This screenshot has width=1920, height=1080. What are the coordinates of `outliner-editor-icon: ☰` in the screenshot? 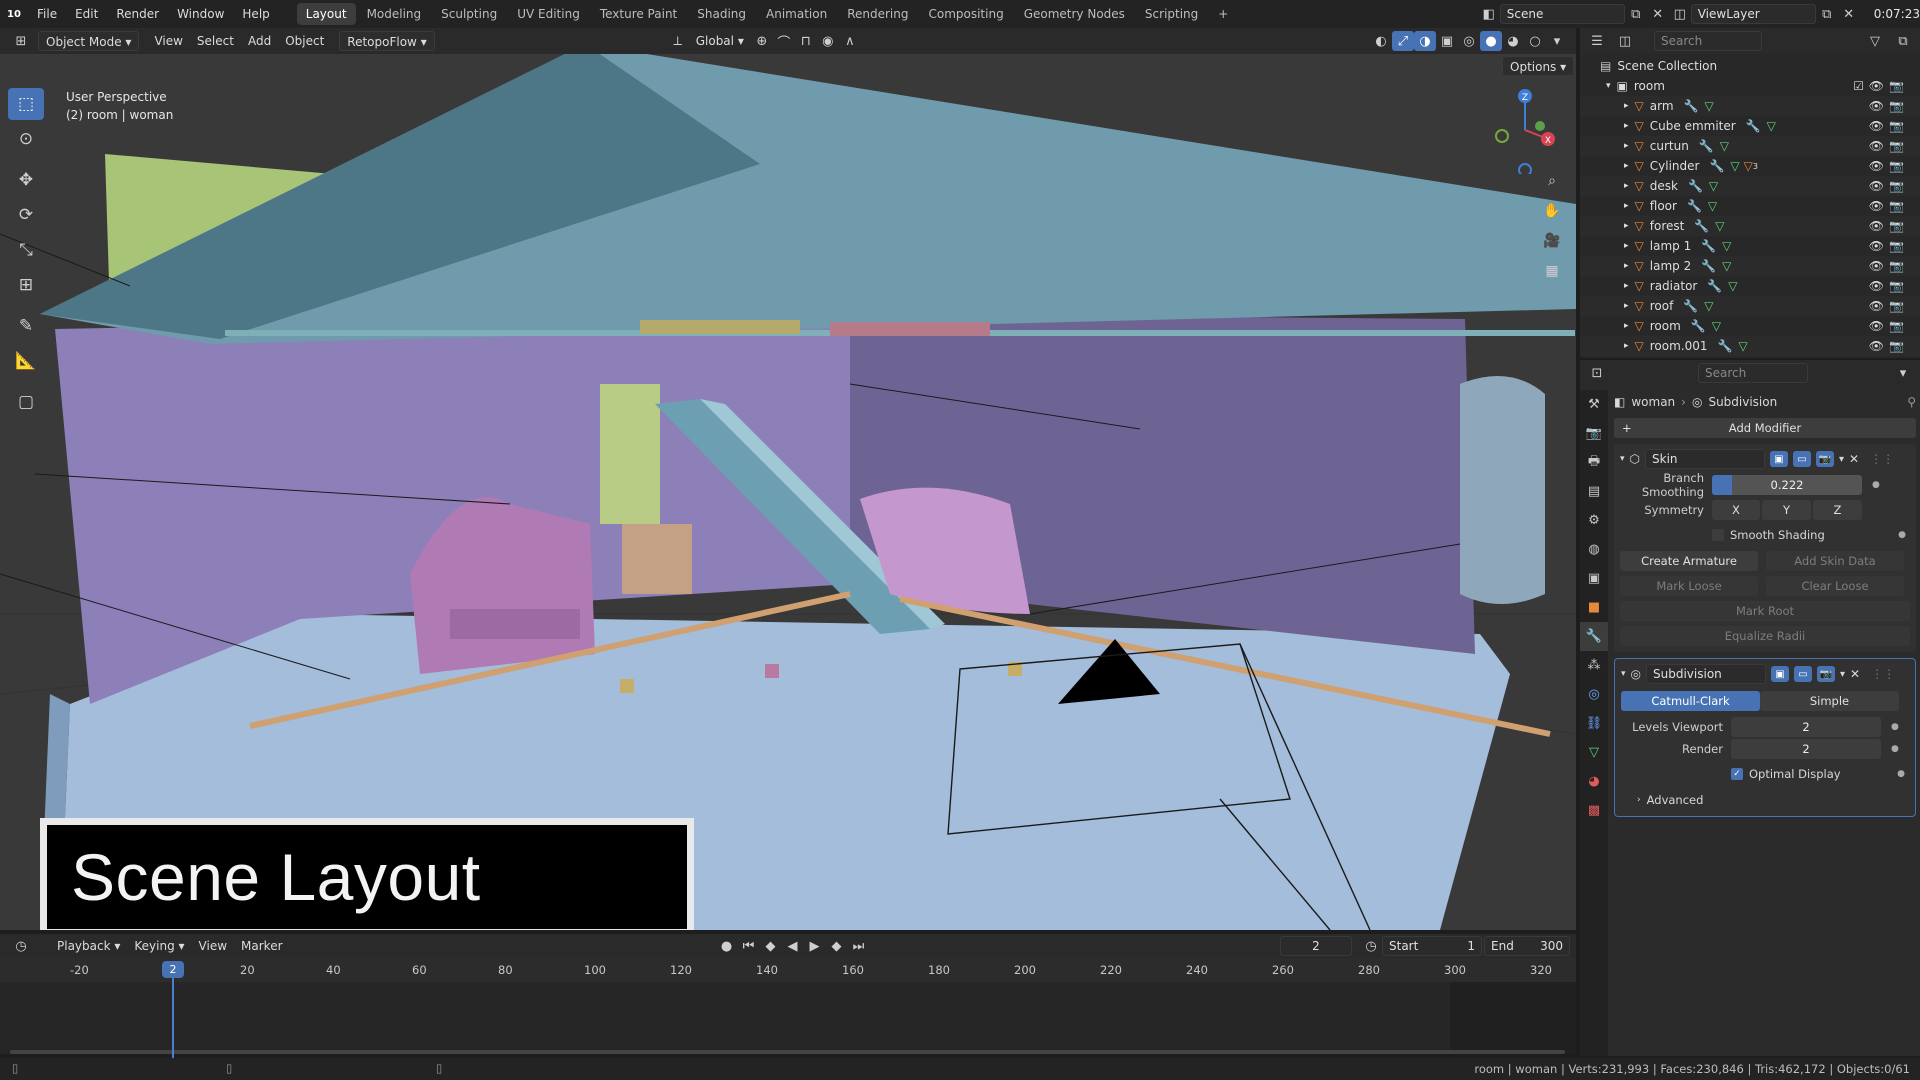 It's located at (1597, 41).